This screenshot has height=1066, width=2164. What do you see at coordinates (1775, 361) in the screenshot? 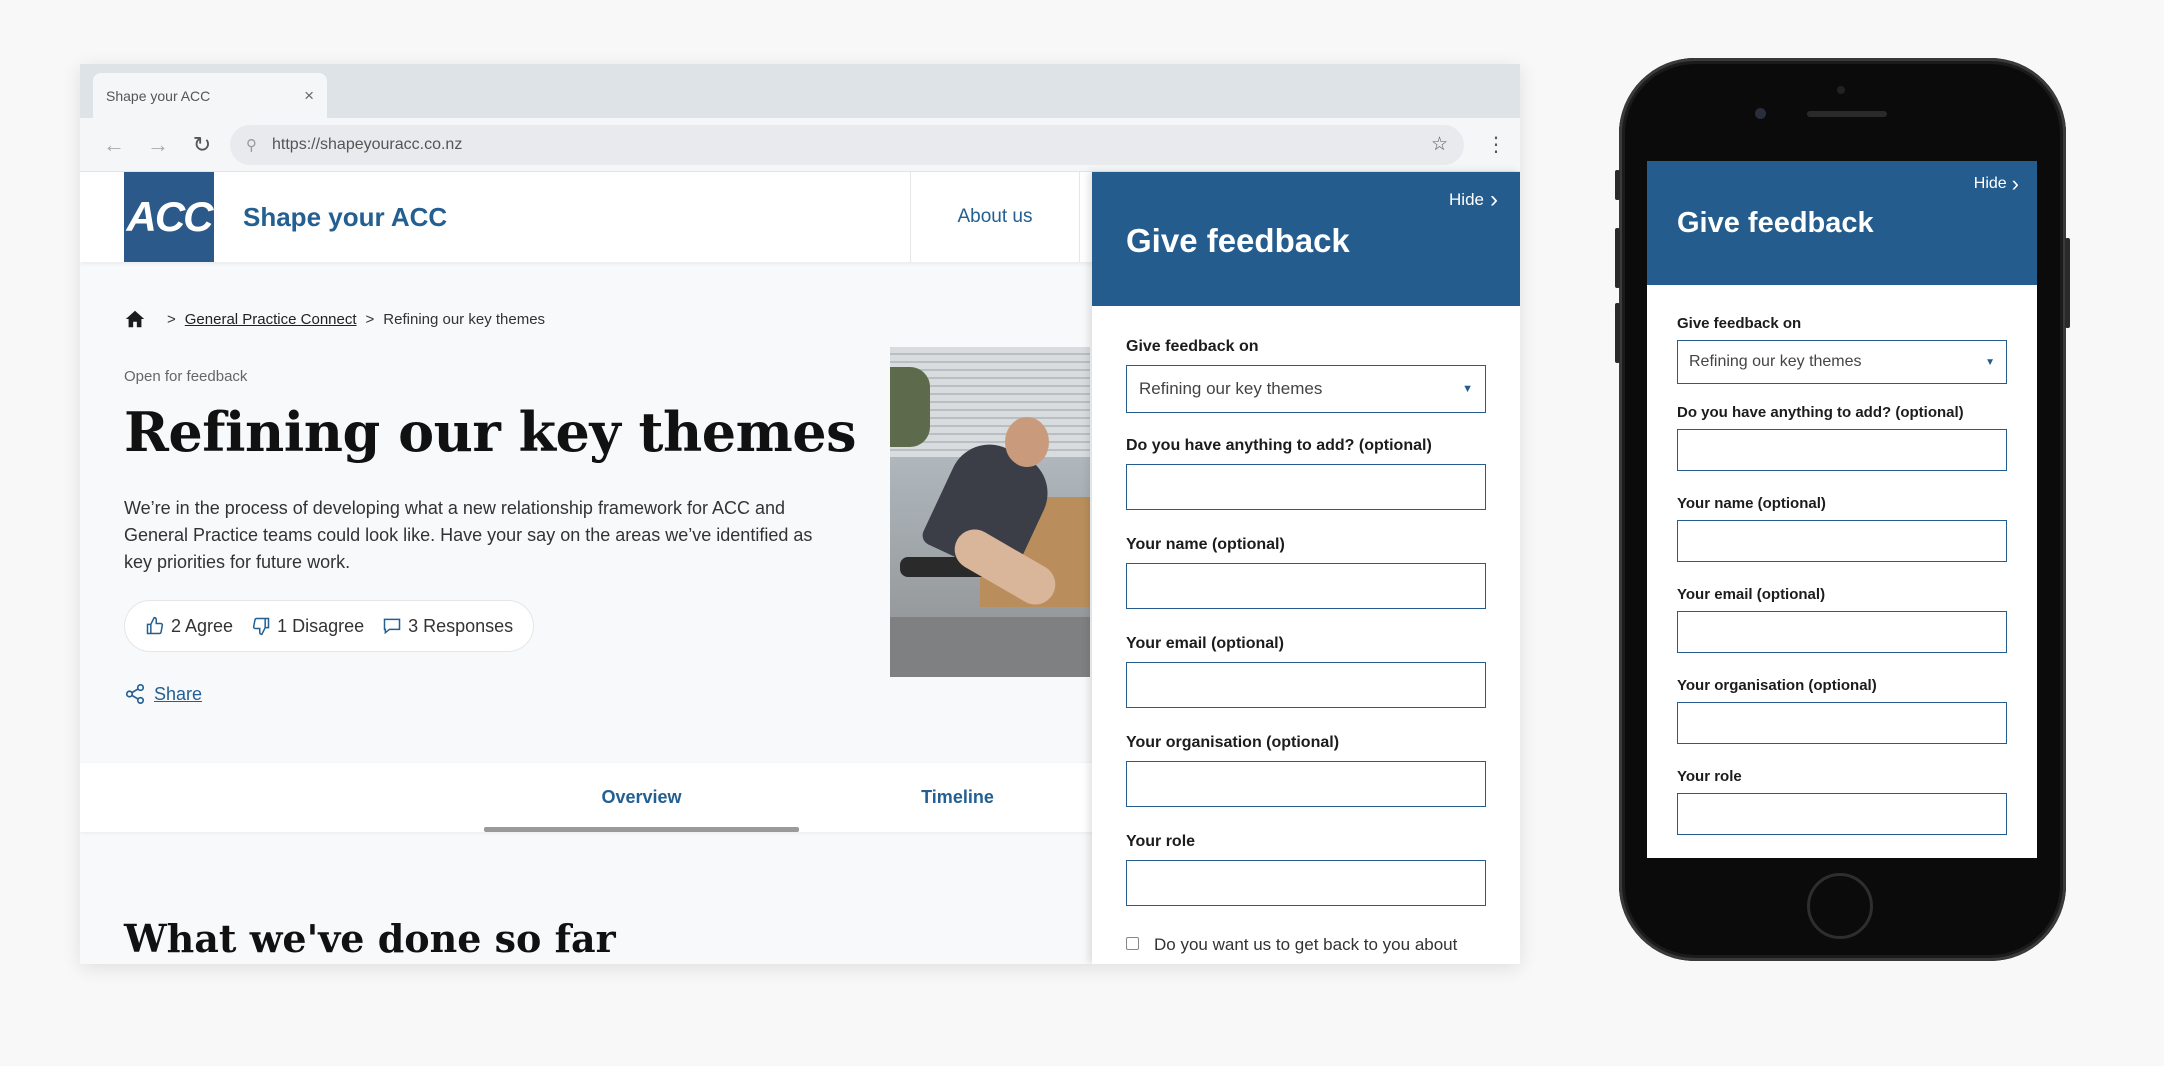
I see `mobile-feedback-on-value: Refining our key themes` at bounding box center [1775, 361].